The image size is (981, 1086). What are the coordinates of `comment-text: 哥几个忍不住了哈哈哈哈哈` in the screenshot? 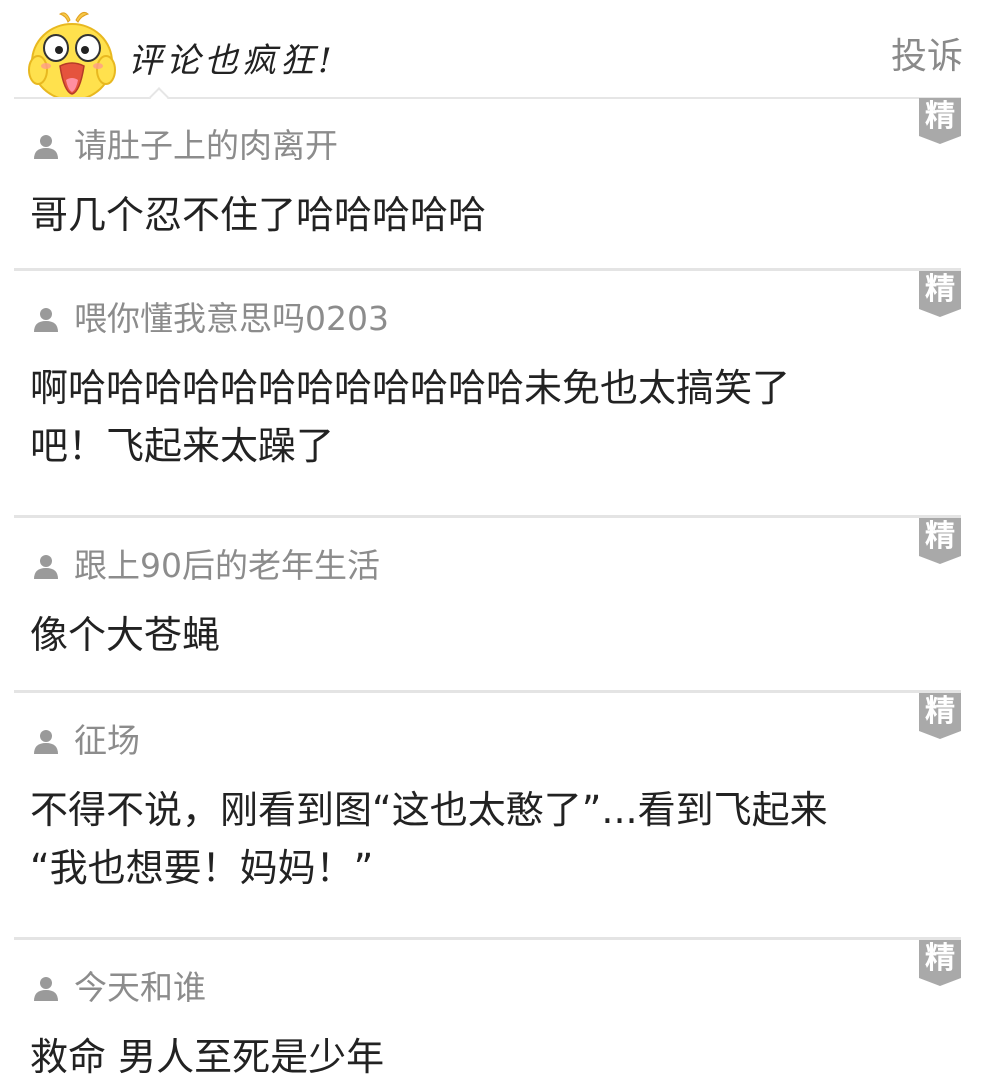 It's located at (475, 215).